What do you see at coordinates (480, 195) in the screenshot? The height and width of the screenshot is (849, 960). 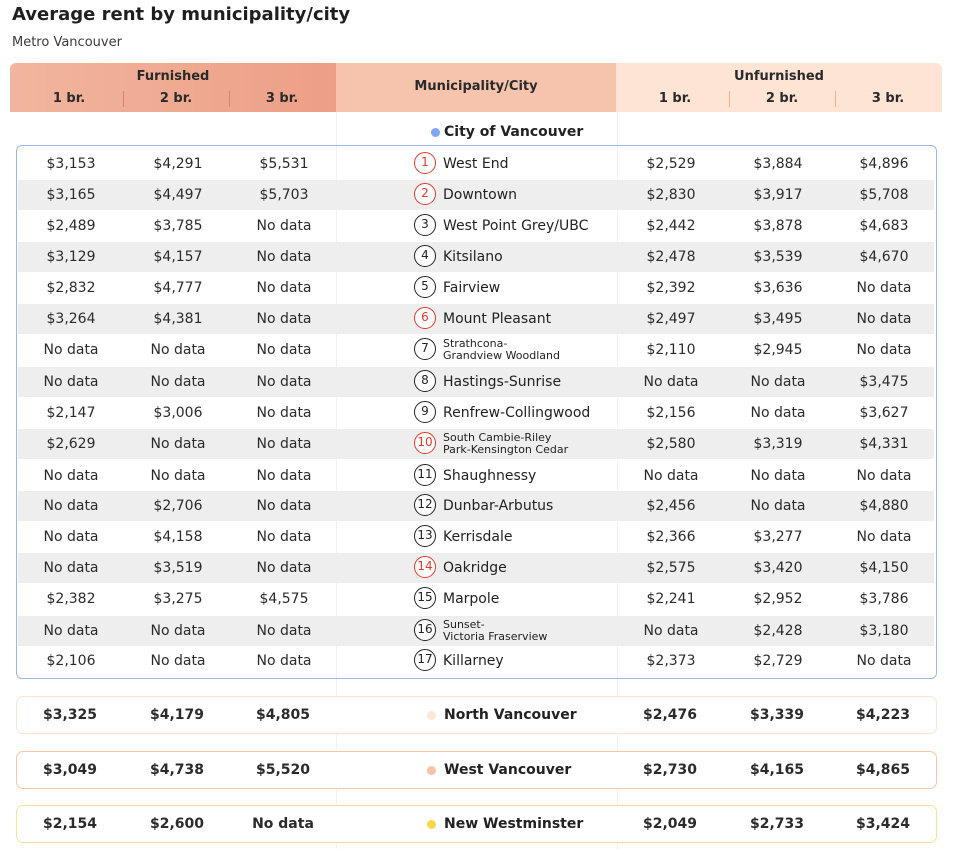 I see `area-name: Downtown` at bounding box center [480, 195].